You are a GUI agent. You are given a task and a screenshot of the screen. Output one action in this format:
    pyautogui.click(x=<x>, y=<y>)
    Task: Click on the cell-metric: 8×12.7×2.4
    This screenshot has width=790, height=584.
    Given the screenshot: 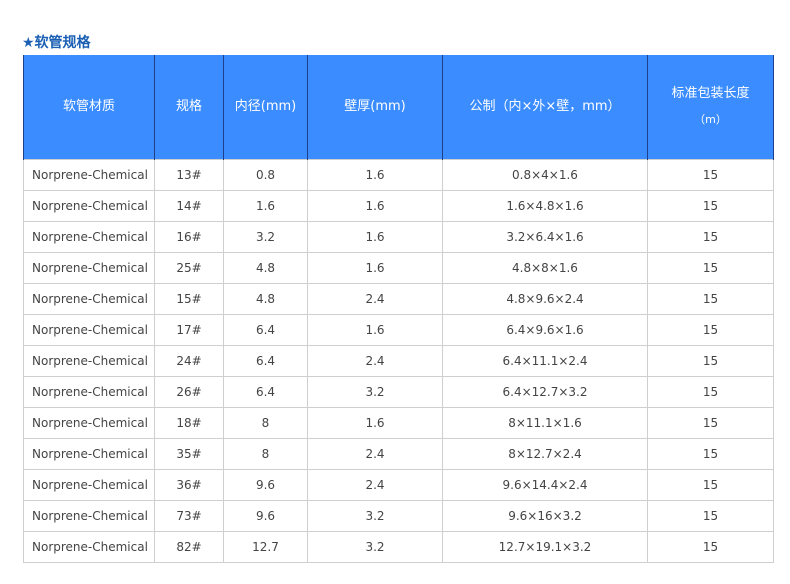 What is the action you would take?
    pyautogui.click(x=545, y=453)
    